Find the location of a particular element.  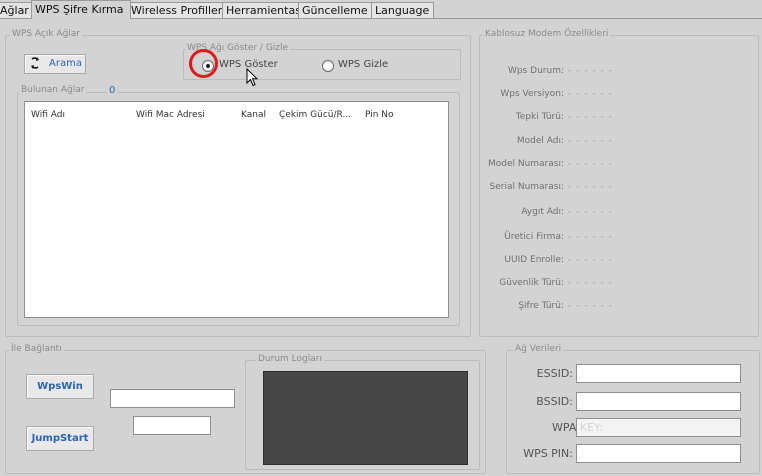

column-channel: Kanal is located at coordinates (253, 115).